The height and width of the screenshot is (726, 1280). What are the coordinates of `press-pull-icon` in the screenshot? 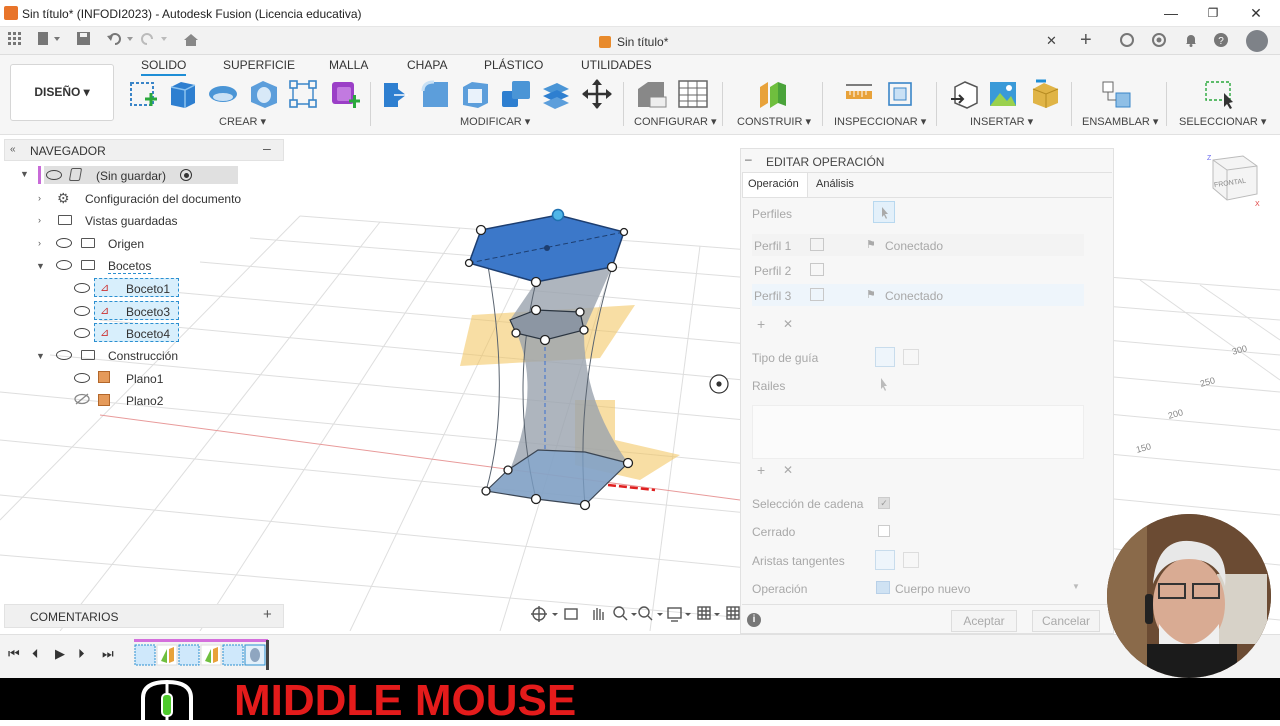 It's located at (395, 94).